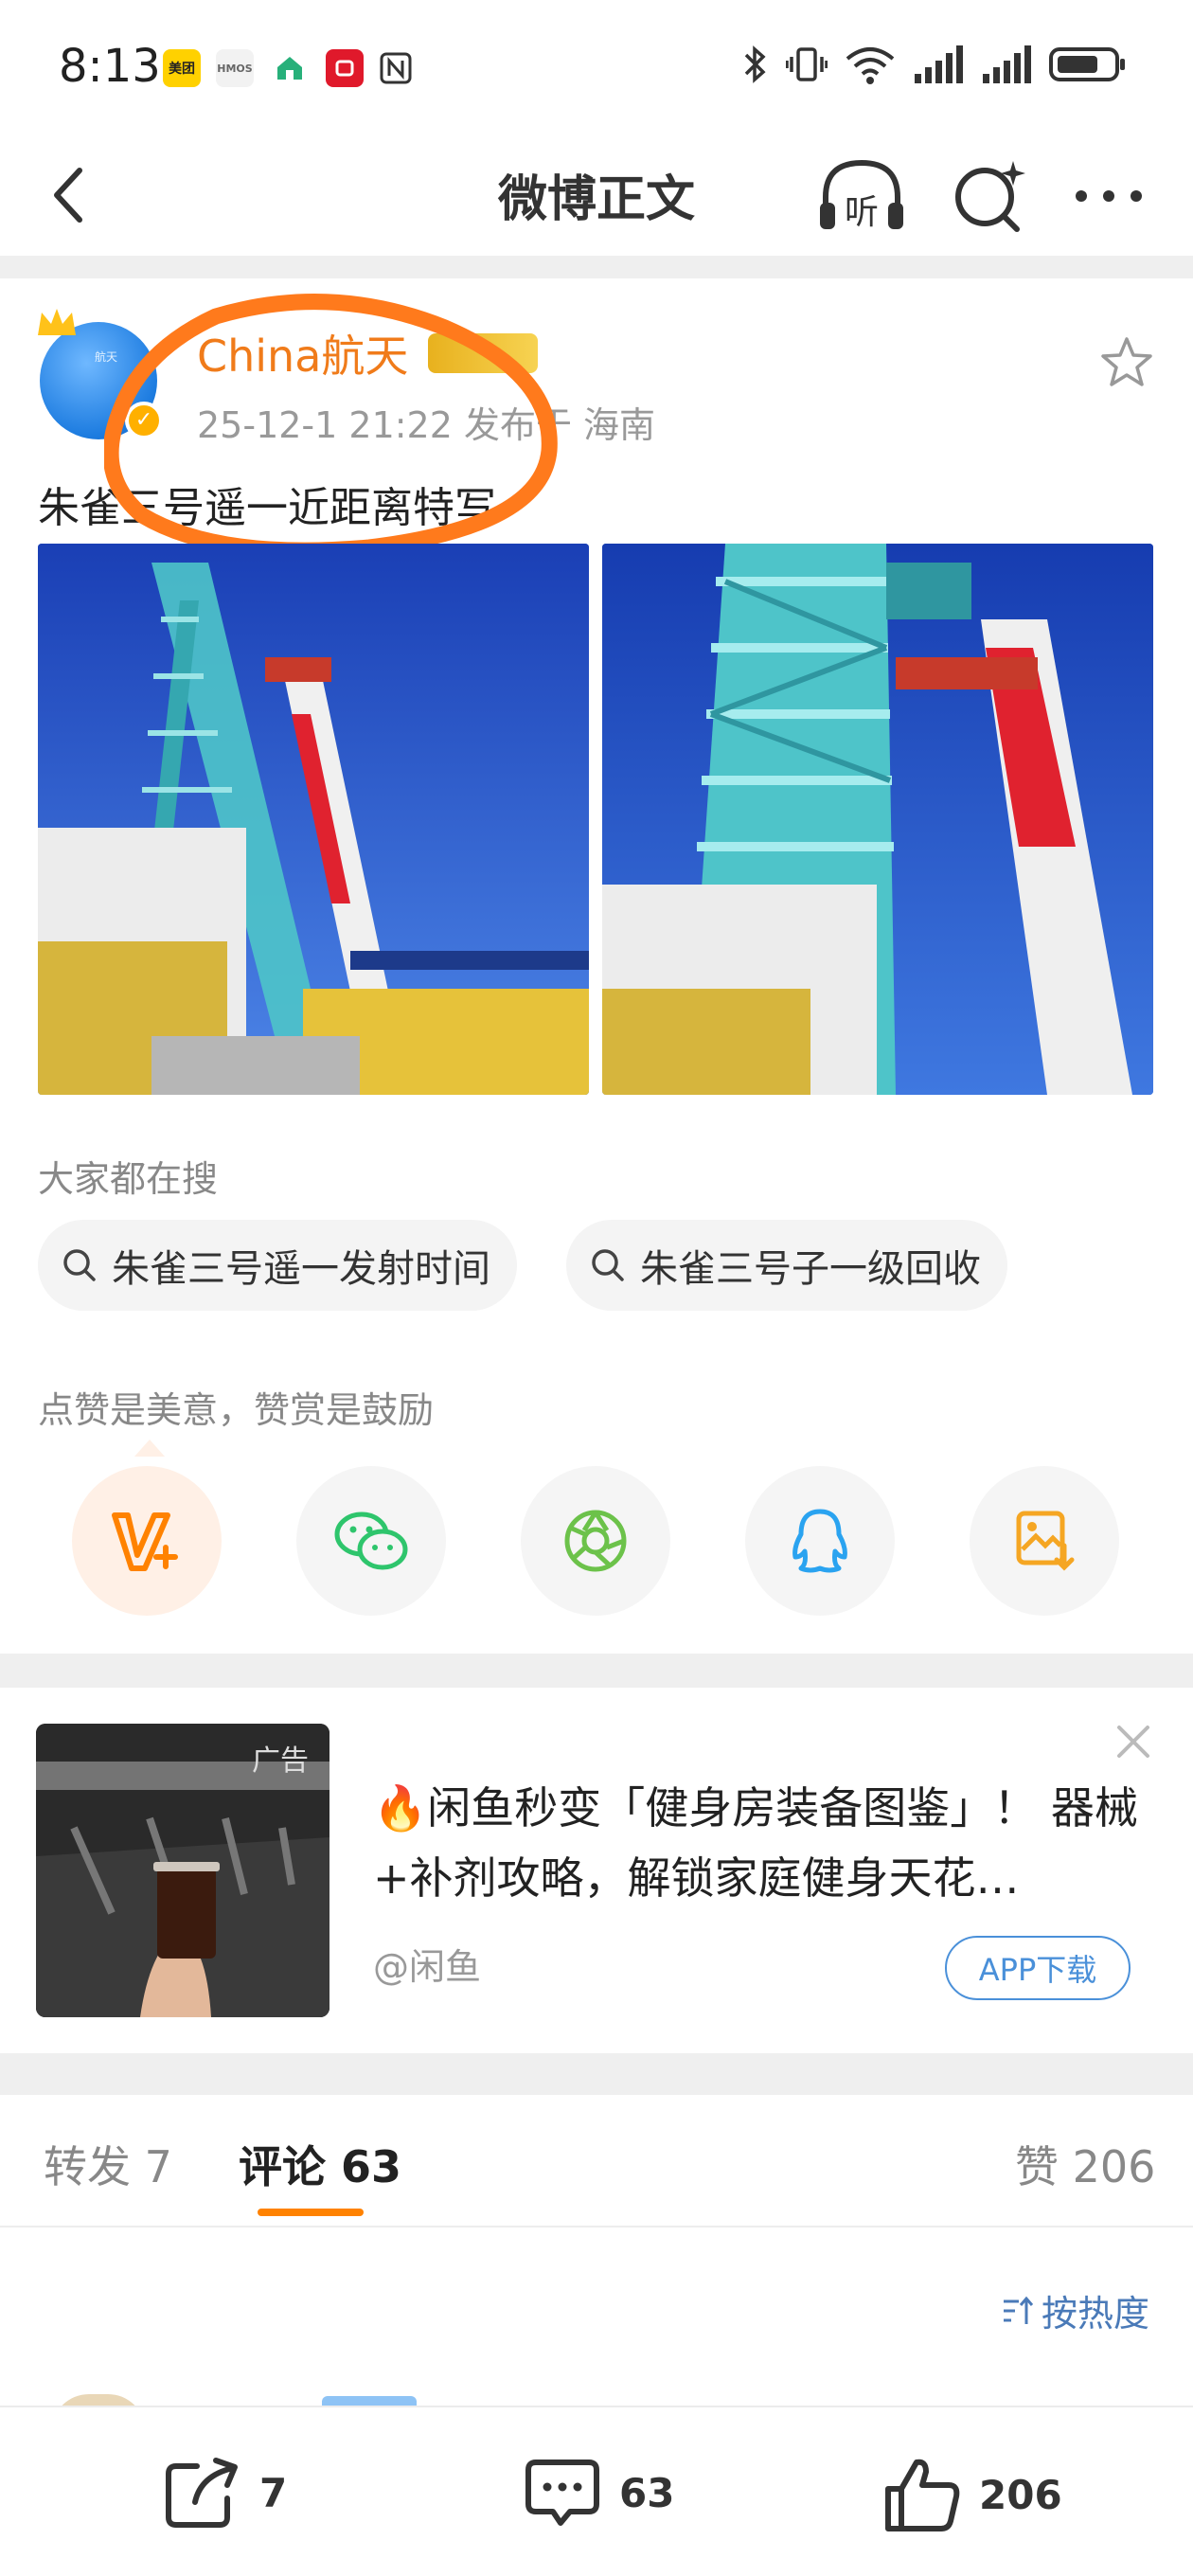  What do you see at coordinates (267, 508) in the screenshot?
I see `post-text: 朱雀三号遥一近距离特写` at bounding box center [267, 508].